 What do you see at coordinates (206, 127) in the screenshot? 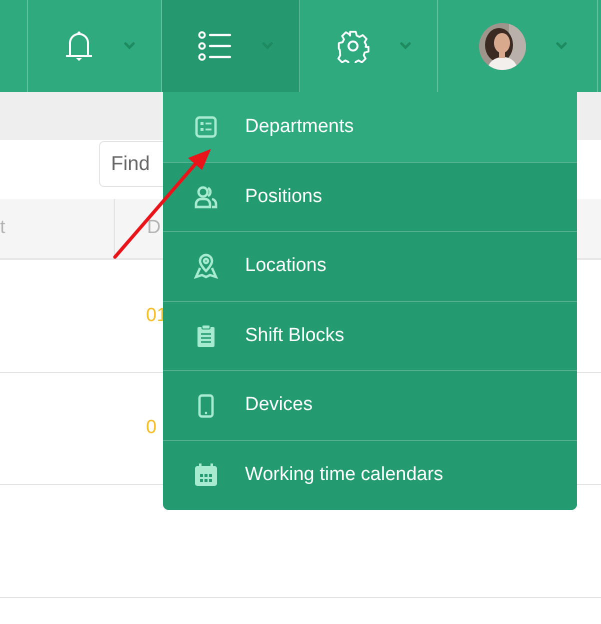
I see `id-card-icon` at bounding box center [206, 127].